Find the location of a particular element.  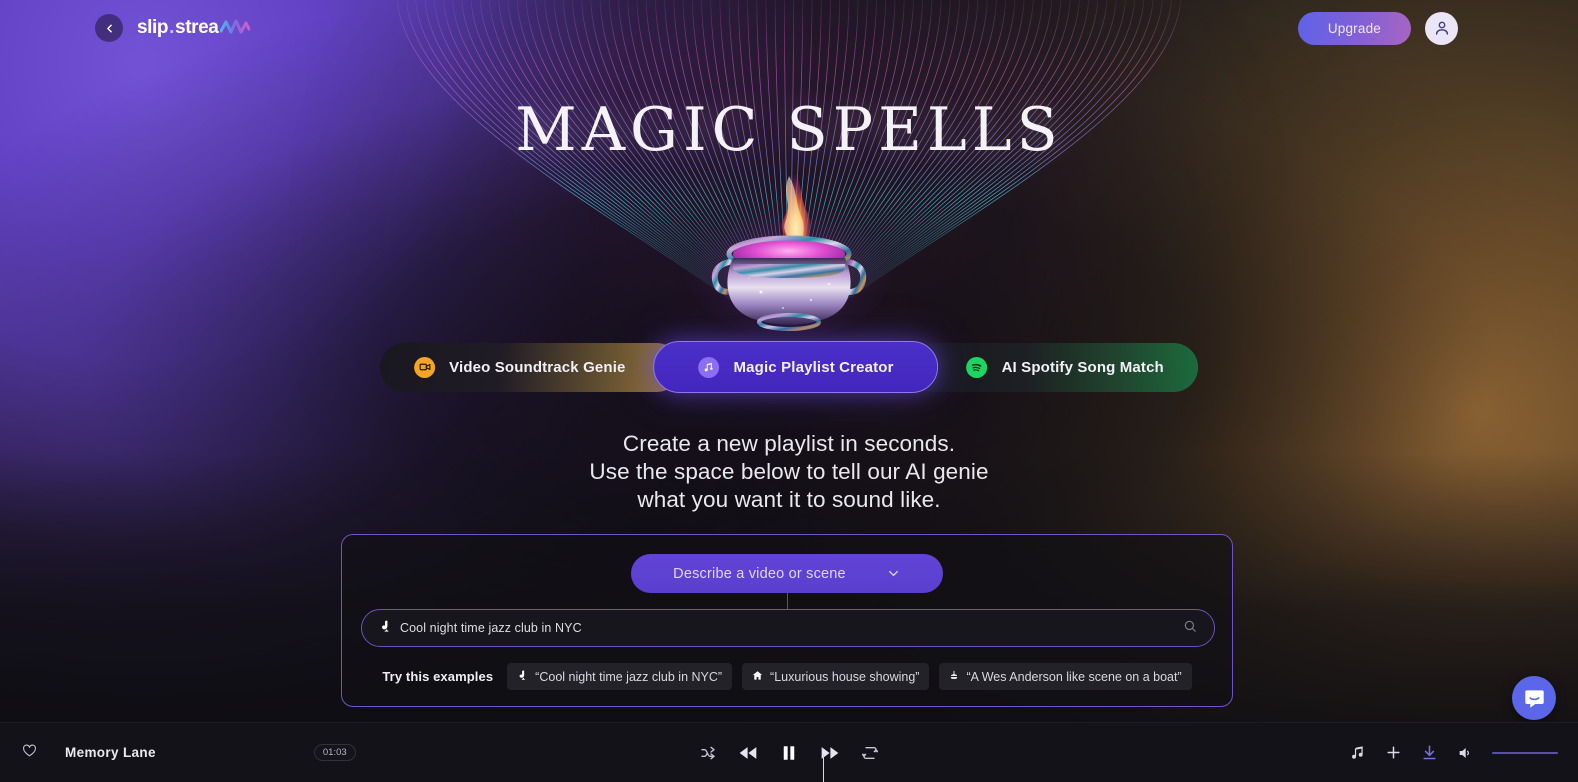

heart-icon is located at coordinates (29, 753).